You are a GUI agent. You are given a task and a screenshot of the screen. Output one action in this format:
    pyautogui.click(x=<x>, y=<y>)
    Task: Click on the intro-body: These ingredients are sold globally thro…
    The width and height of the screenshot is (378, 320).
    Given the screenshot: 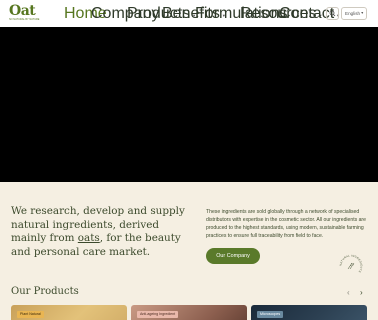 What is the action you would take?
    pyautogui.click(x=286, y=224)
    